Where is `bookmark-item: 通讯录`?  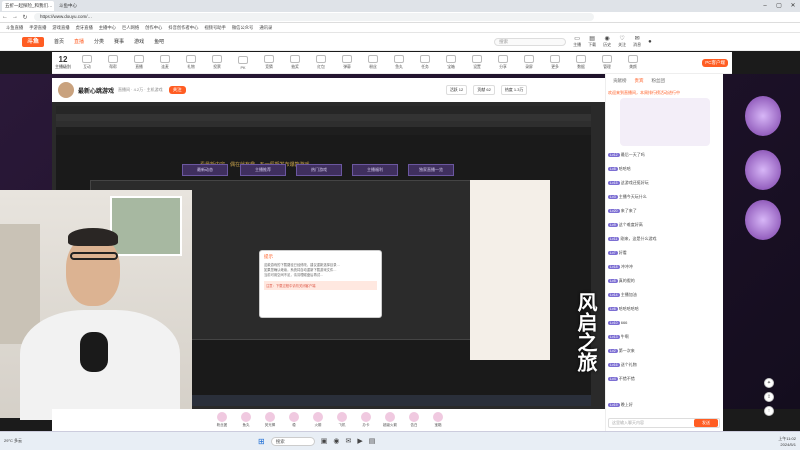
bookmark-item: 通讯录 is located at coordinates (265, 28).